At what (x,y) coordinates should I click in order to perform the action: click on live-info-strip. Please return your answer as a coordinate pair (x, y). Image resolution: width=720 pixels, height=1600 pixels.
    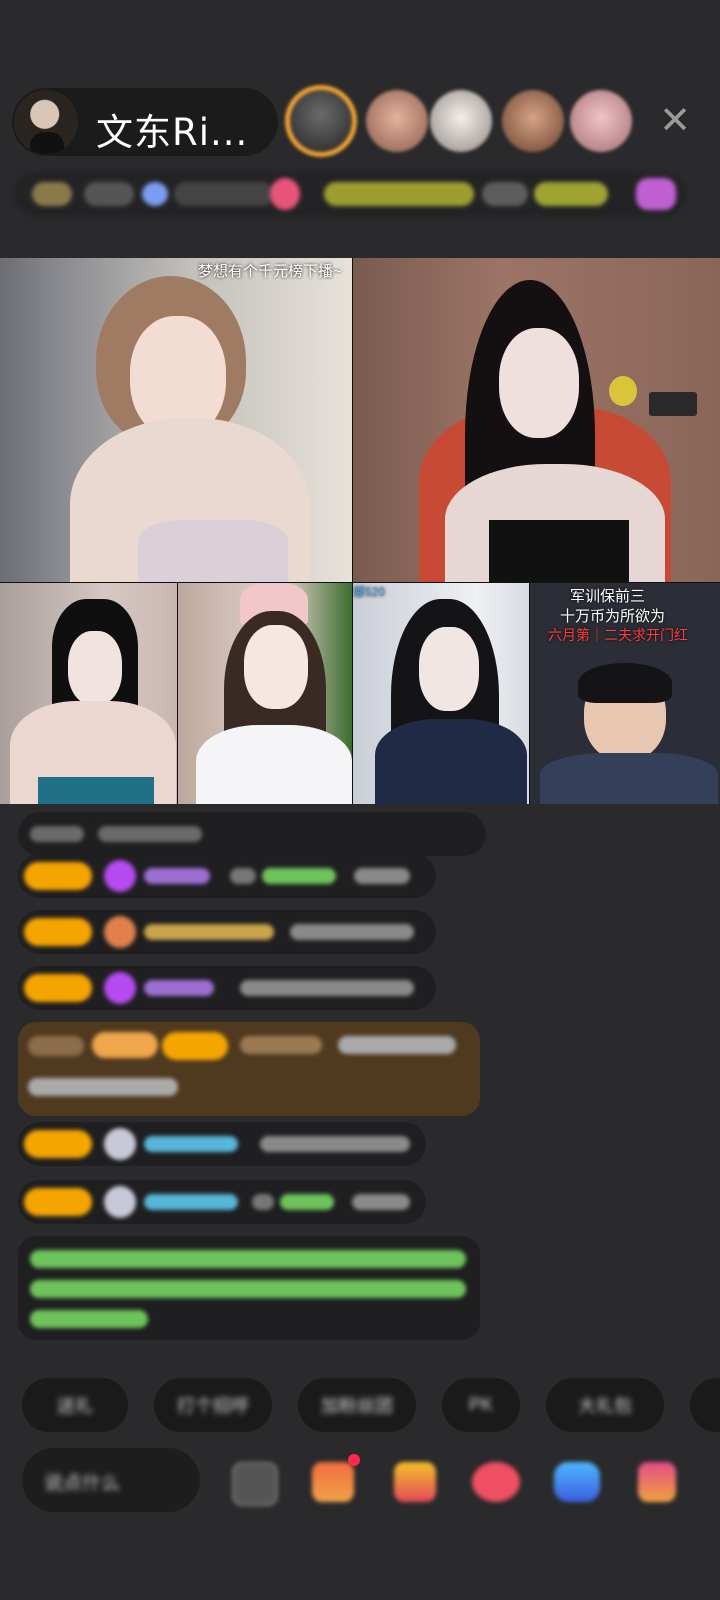
    Looking at the image, I should click on (350, 194).